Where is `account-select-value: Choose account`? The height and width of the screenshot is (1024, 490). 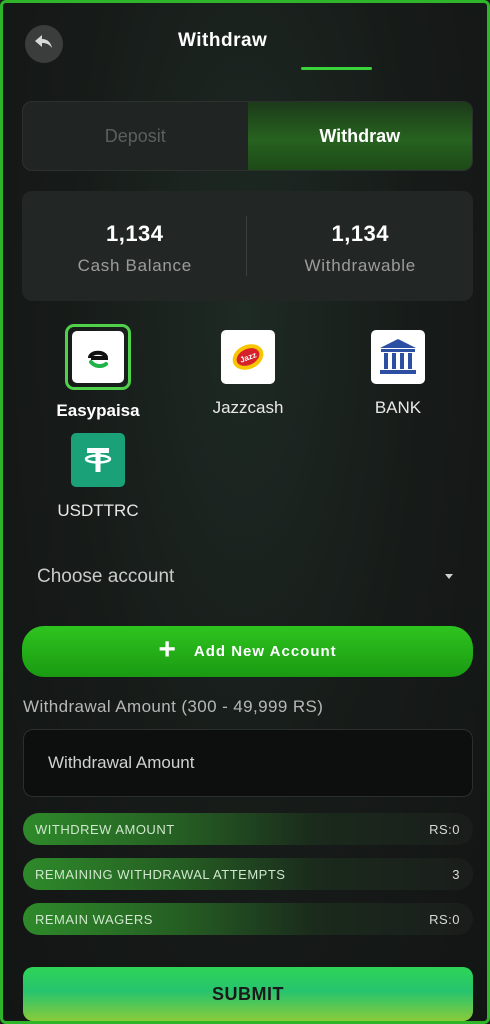 account-select-value: Choose account is located at coordinates (106, 576).